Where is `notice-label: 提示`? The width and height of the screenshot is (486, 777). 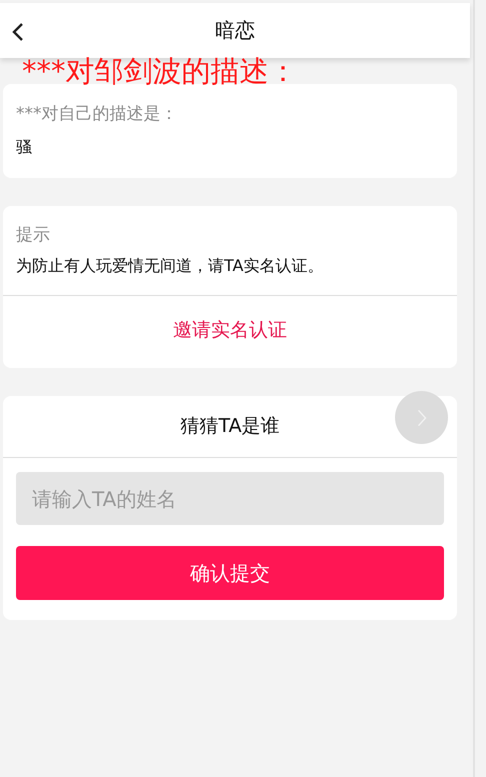
notice-label: 提示 is located at coordinates (33, 235).